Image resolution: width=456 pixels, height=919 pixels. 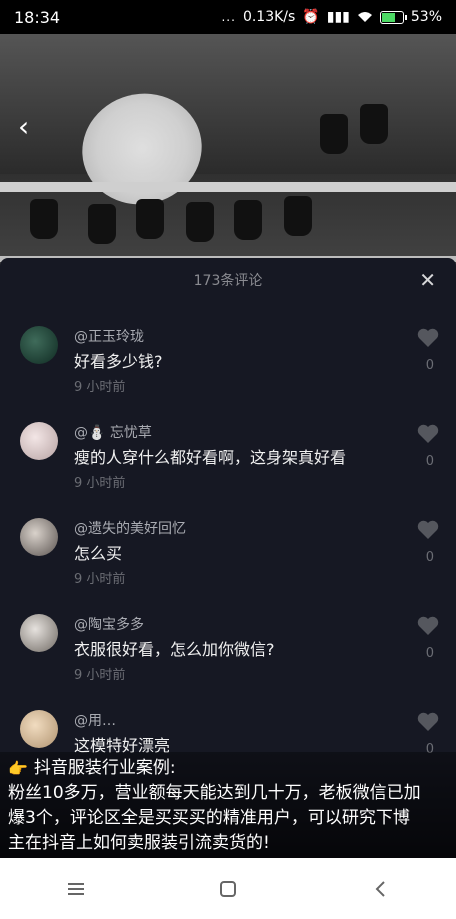 I want to click on caption-title: 抖音服装行业案例:, so click(x=104, y=768).